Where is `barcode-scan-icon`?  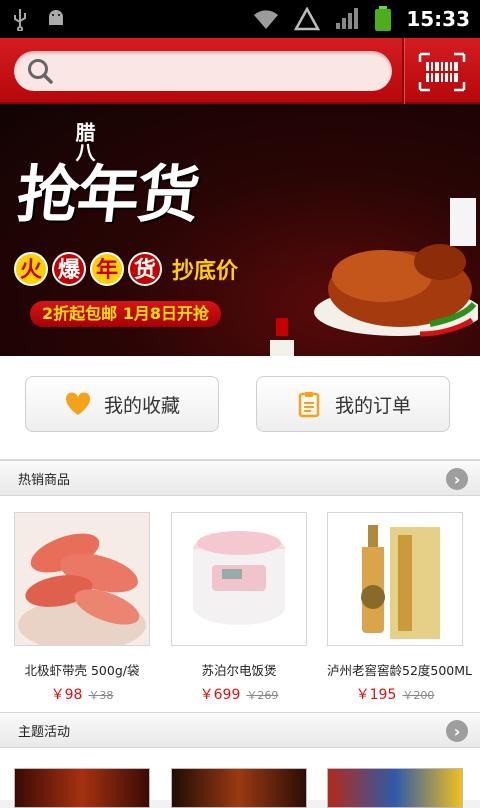
barcode-scan-icon is located at coordinates (442, 72).